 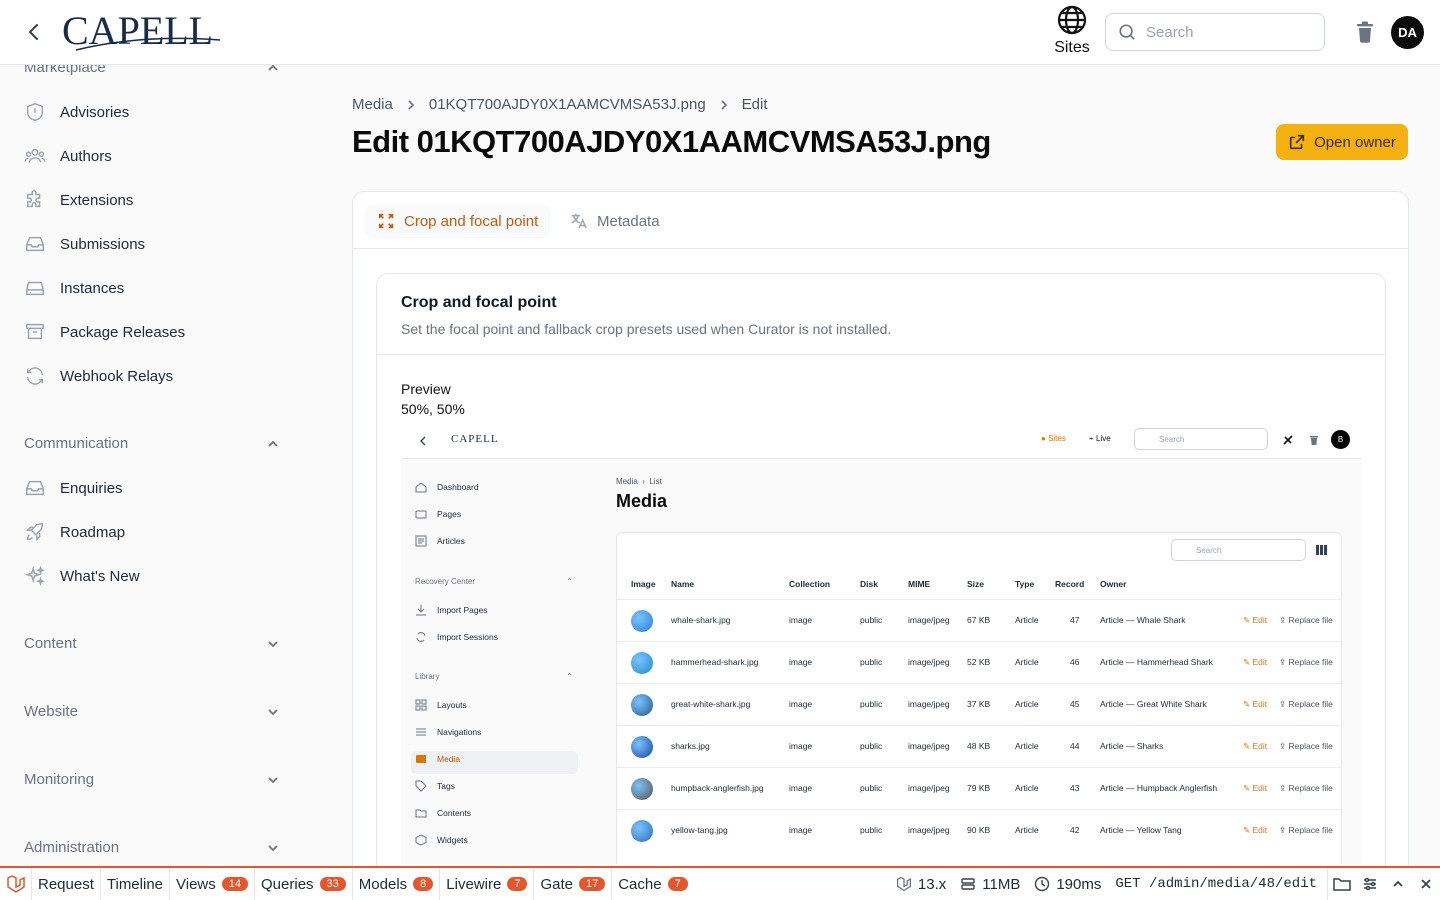 I want to click on cell-record: 43, so click(x=1075, y=788).